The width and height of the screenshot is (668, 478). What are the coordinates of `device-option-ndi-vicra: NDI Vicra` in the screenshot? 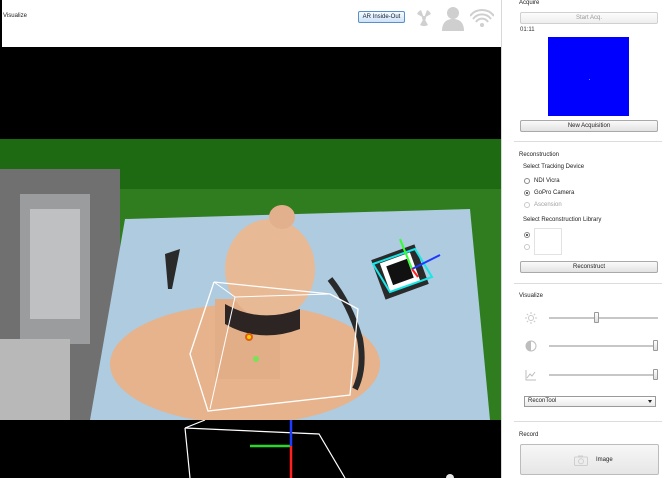 It's located at (542, 180).